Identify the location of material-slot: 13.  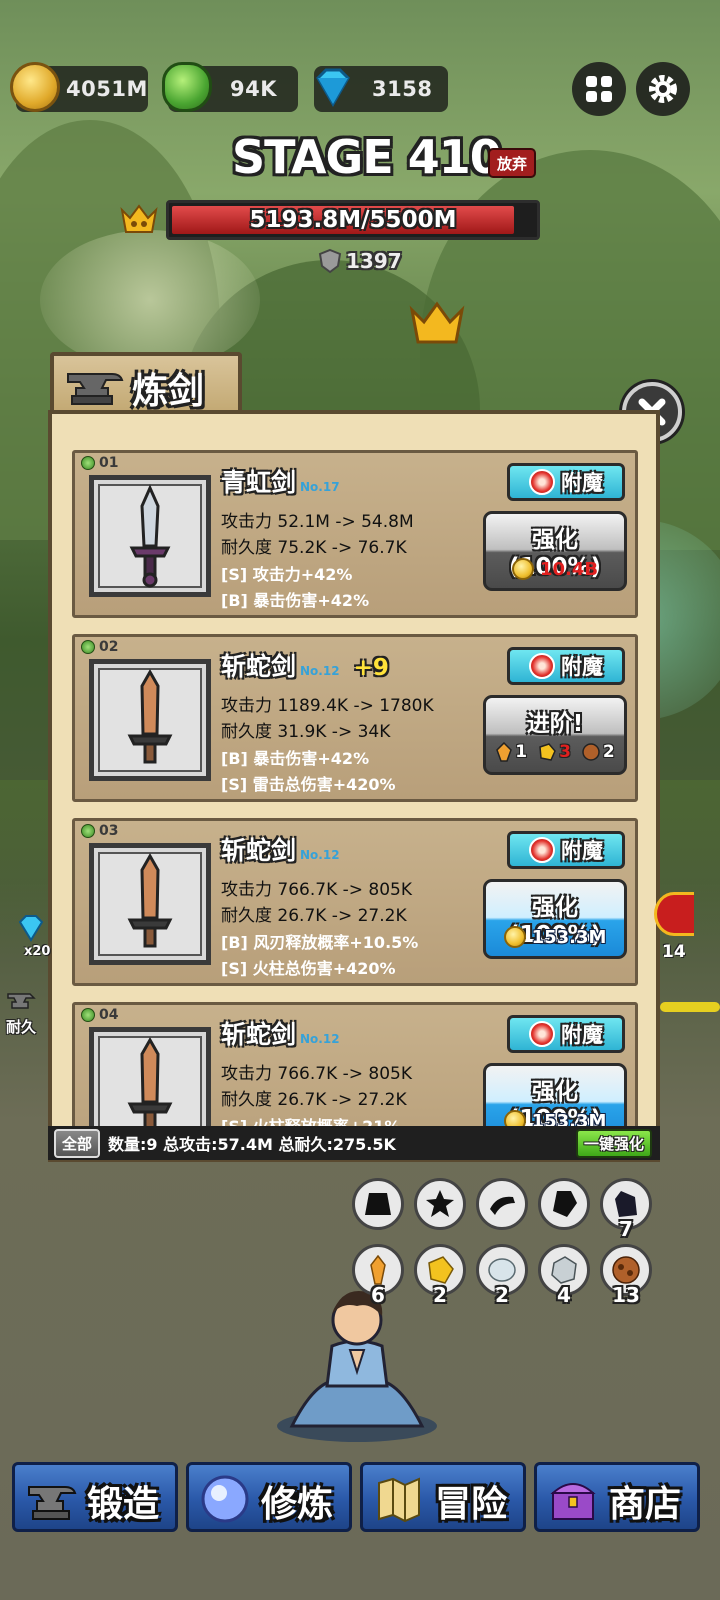
(626, 1275).